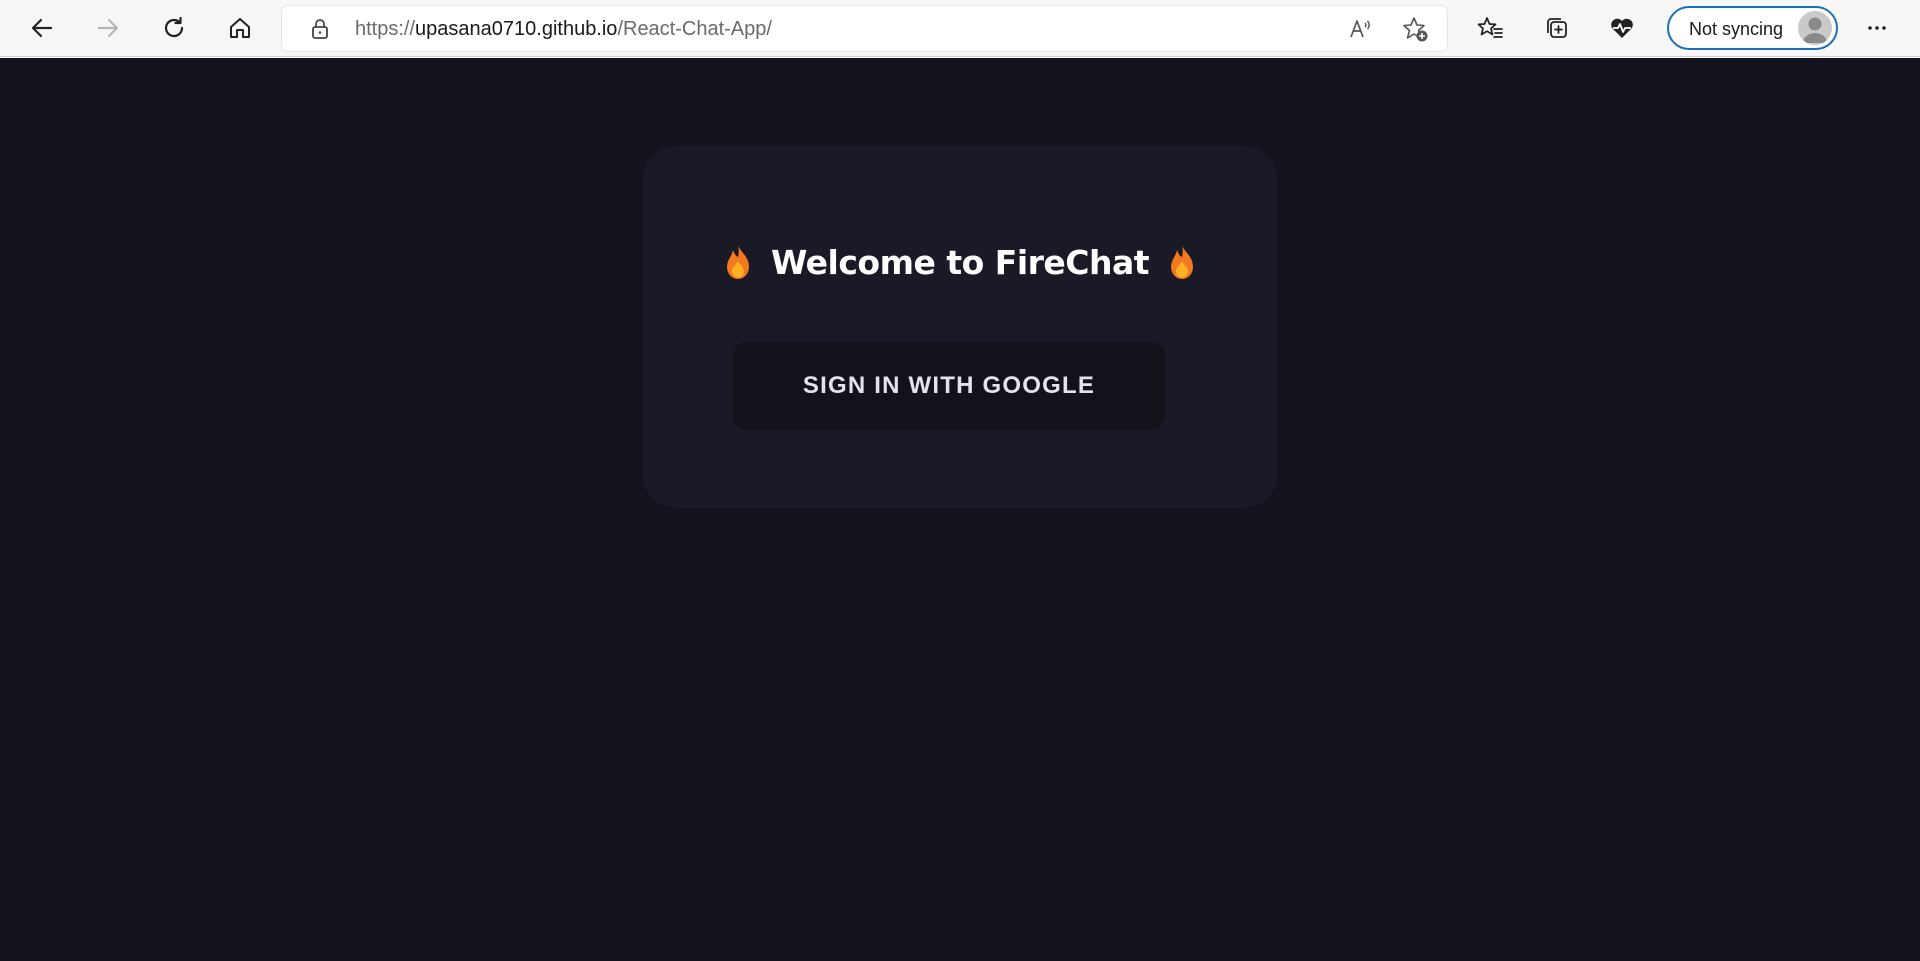  I want to click on forward-icon, so click(108, 28).